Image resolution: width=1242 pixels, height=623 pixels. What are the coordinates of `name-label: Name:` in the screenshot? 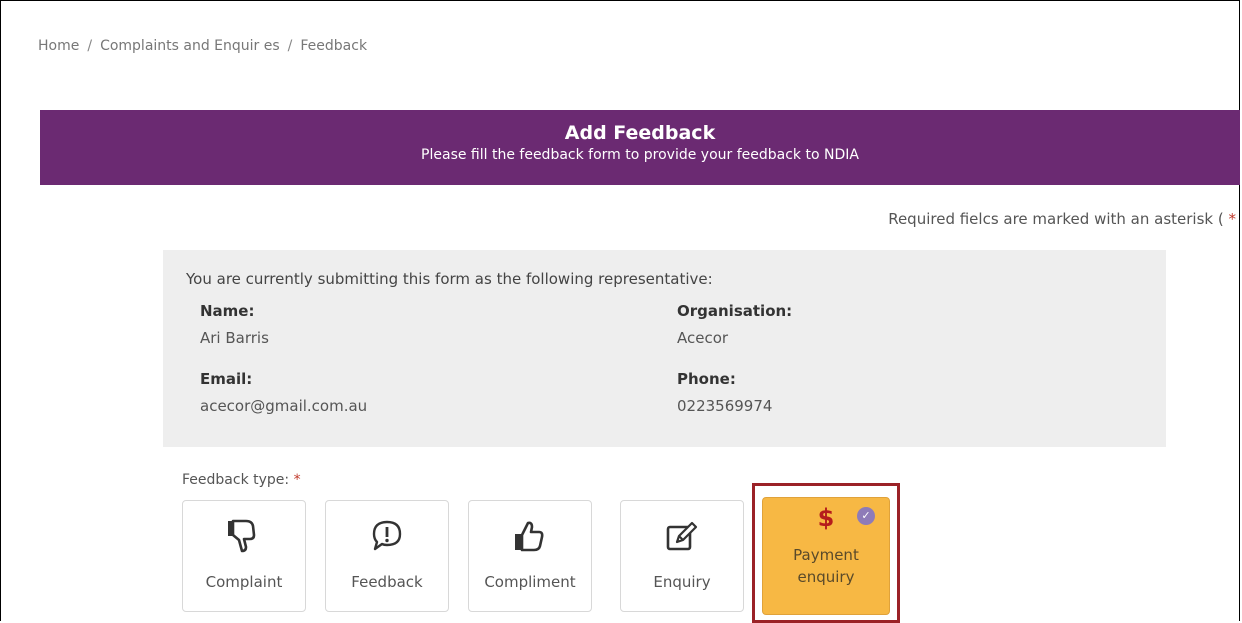 It's located at (227, 311).